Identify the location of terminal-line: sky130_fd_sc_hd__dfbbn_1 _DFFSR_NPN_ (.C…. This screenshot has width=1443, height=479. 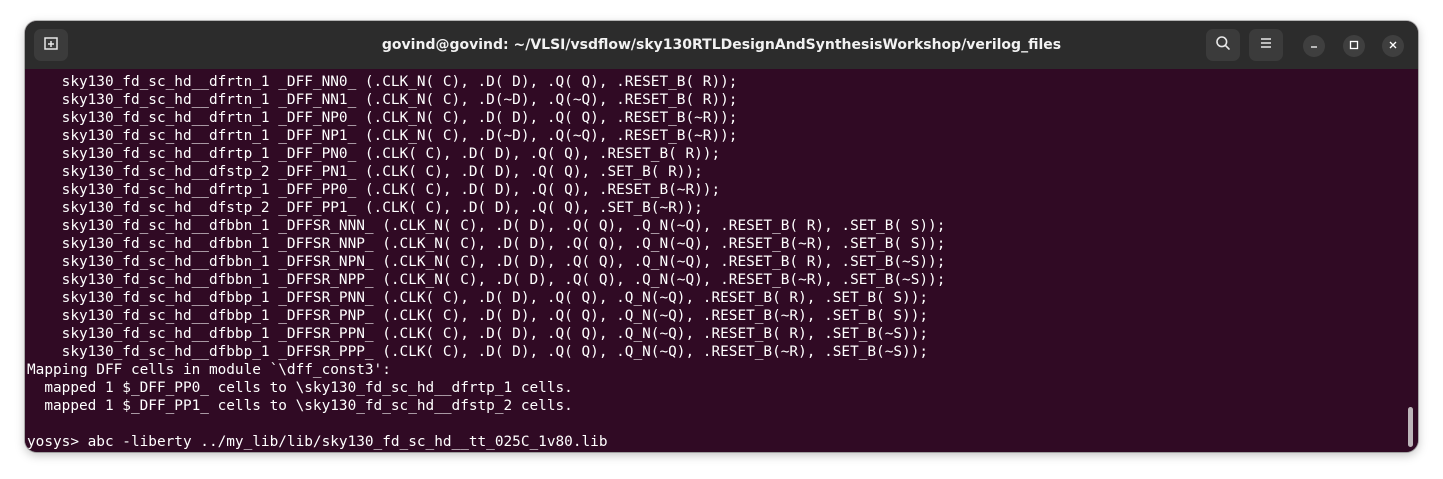
(486, 262).